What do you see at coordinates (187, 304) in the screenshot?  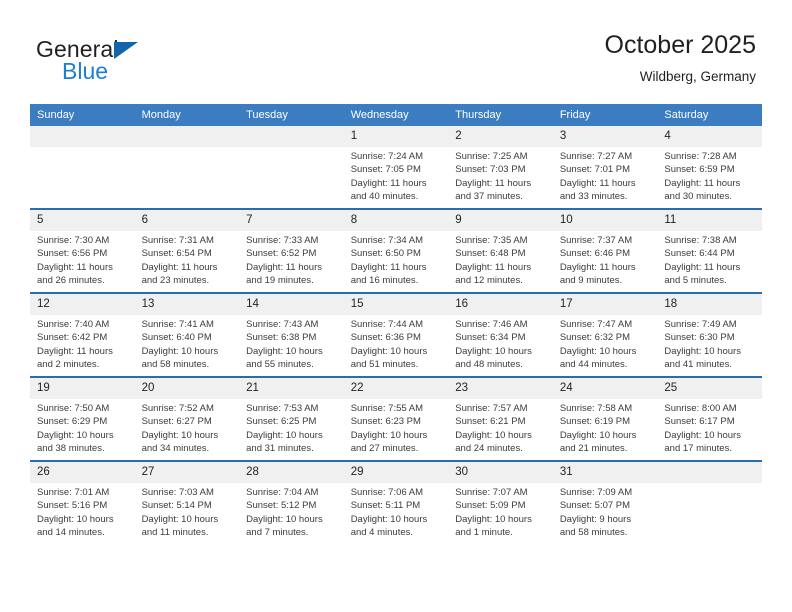 I see `day-number-13: 13` at bounding box center [187, 304].